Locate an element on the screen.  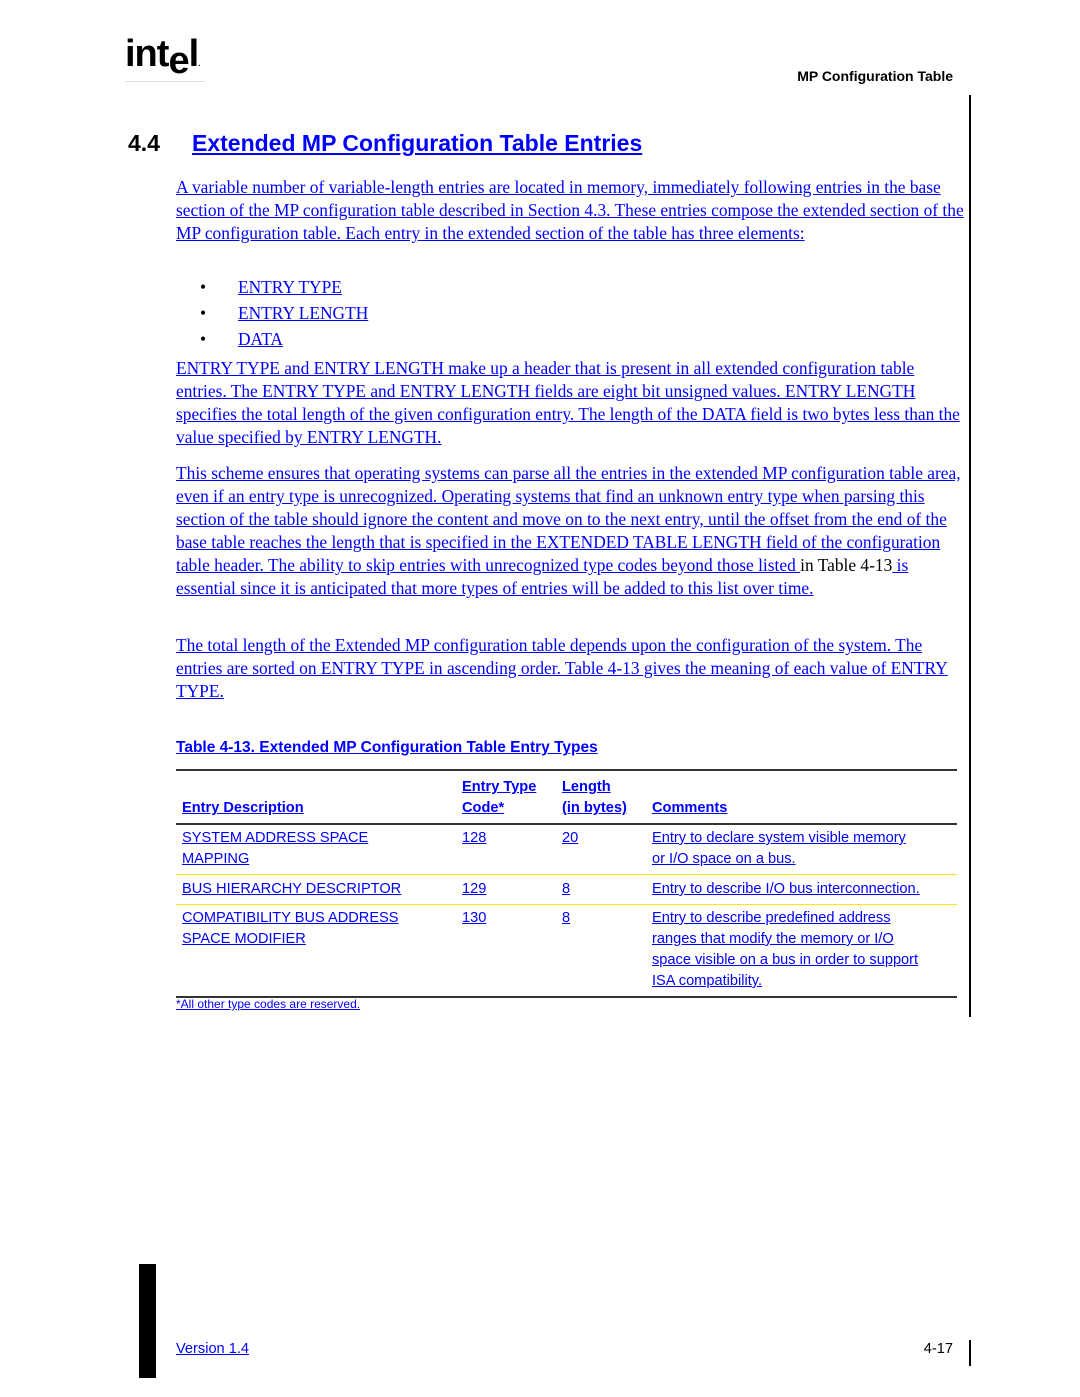
version-link: Version 1.4 is located at coordinates (212, 1349).